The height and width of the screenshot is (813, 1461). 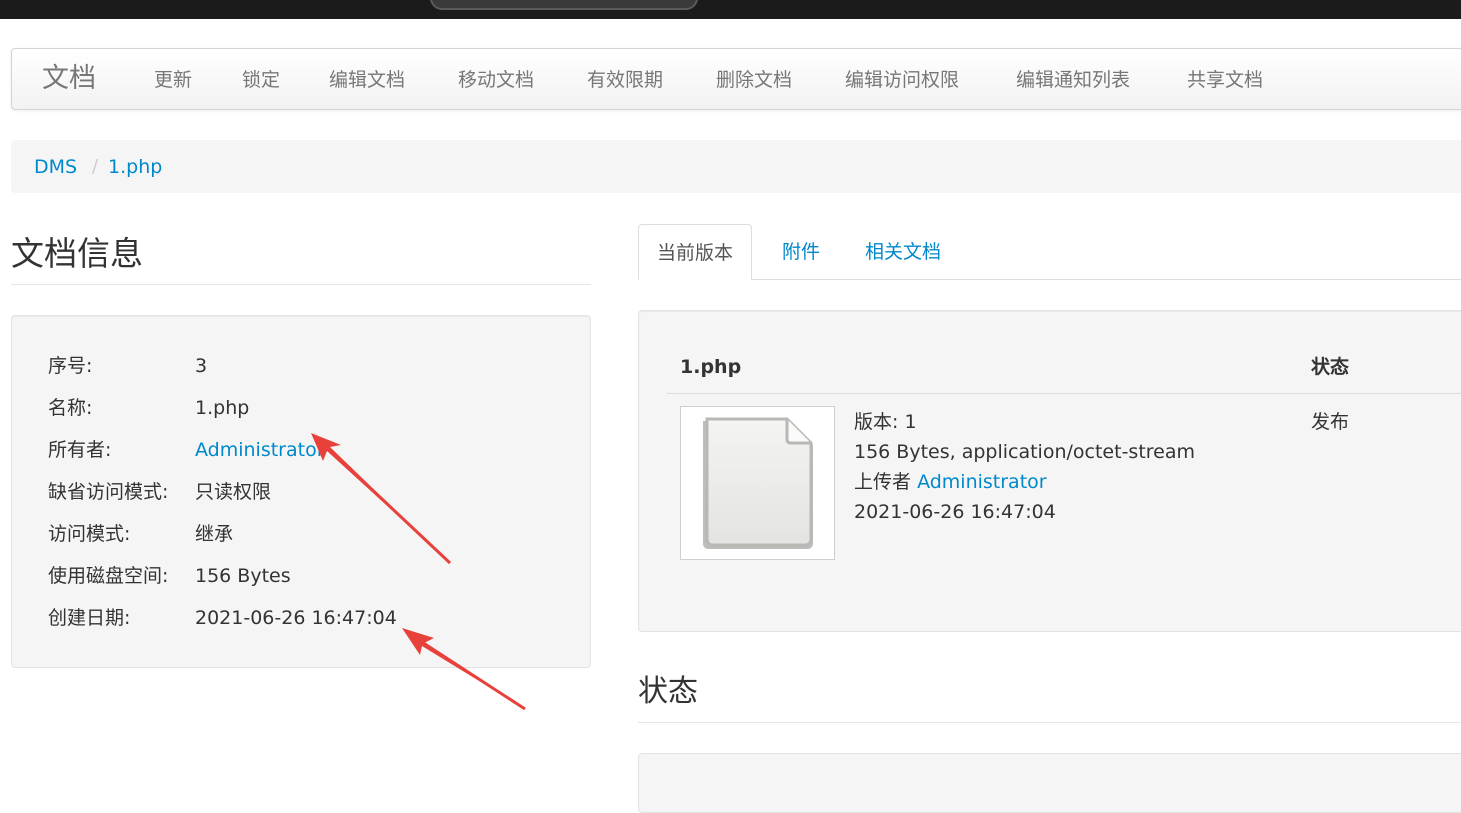 What do you see at coordinates (695, 252) in the screenshot?
I see `tab-current-version: 当前版本` at bounding box center [695, 252].